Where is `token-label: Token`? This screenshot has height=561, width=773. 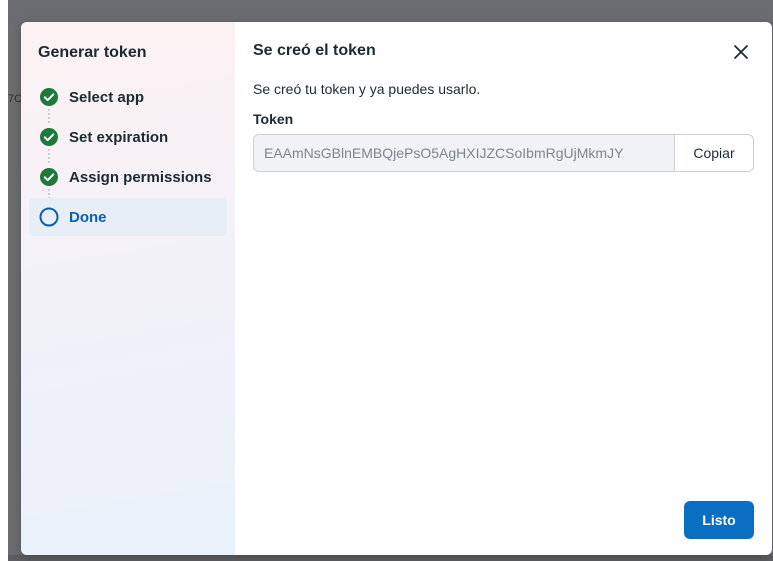
token-label: Token is located at coordinates (273, 119).